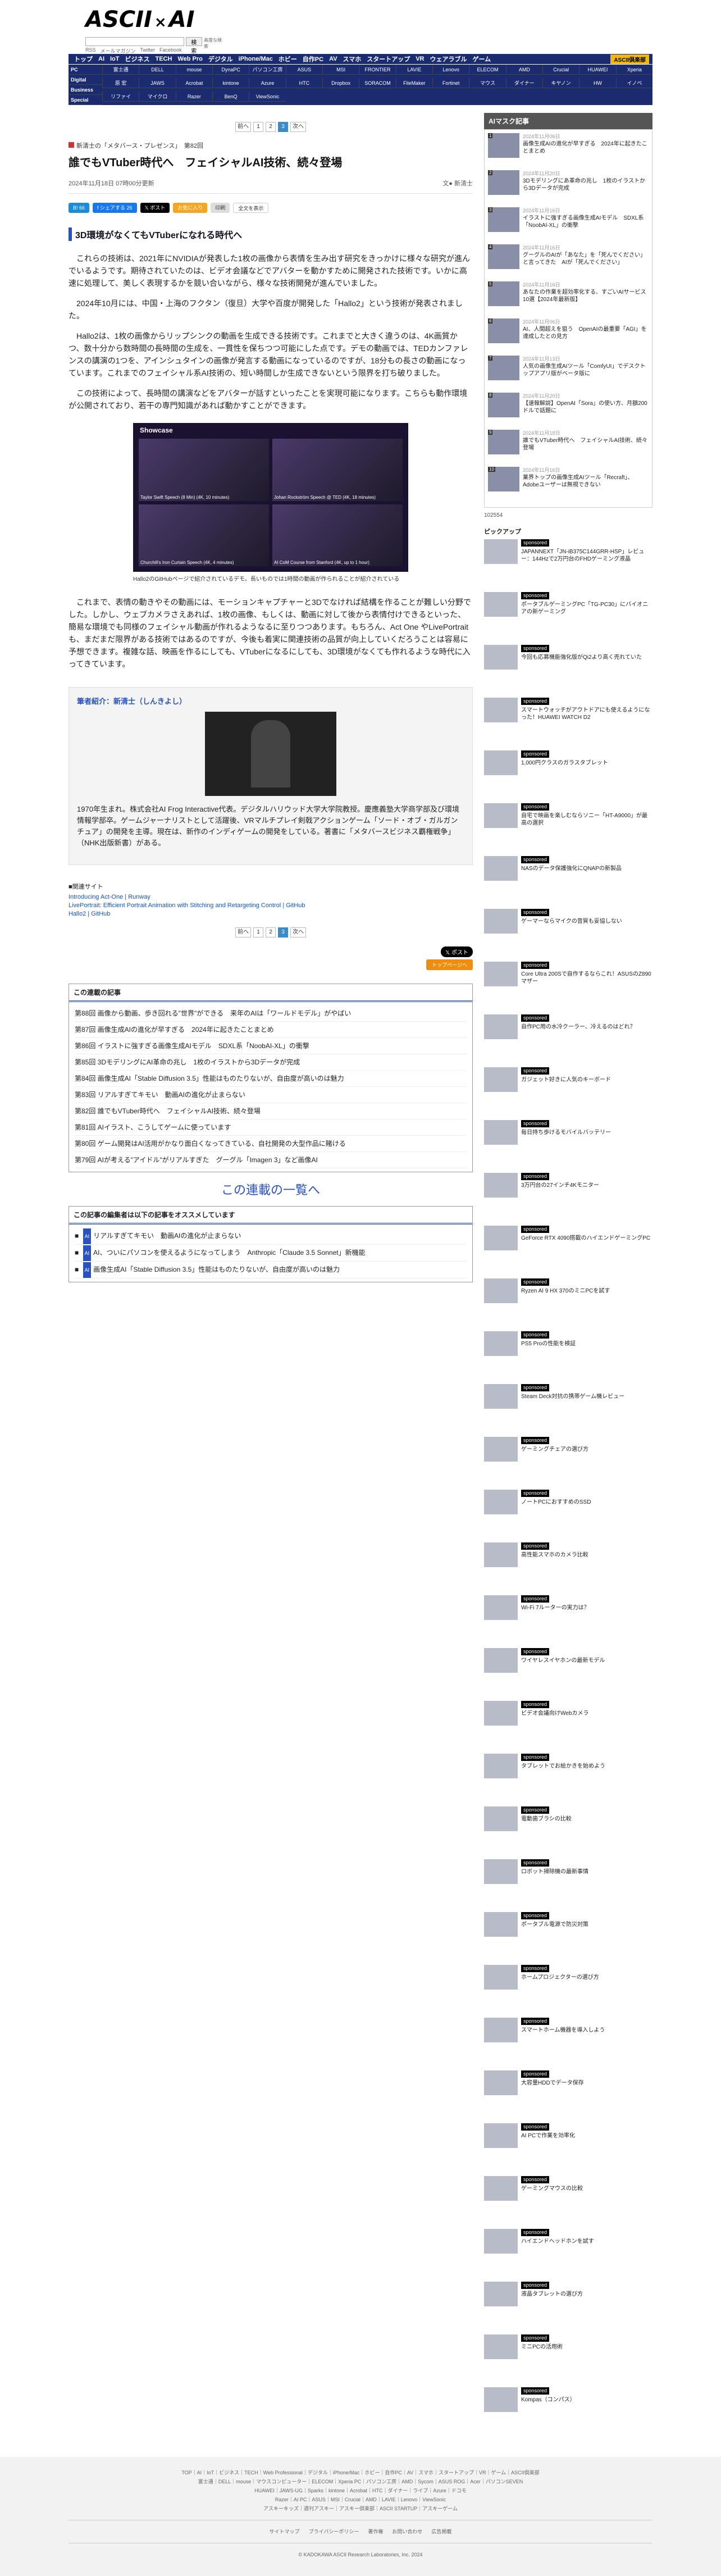 The width and height of the screenshot is (721, 2576). I want to click on subnav-item: Acrobat, so click(194, 83).